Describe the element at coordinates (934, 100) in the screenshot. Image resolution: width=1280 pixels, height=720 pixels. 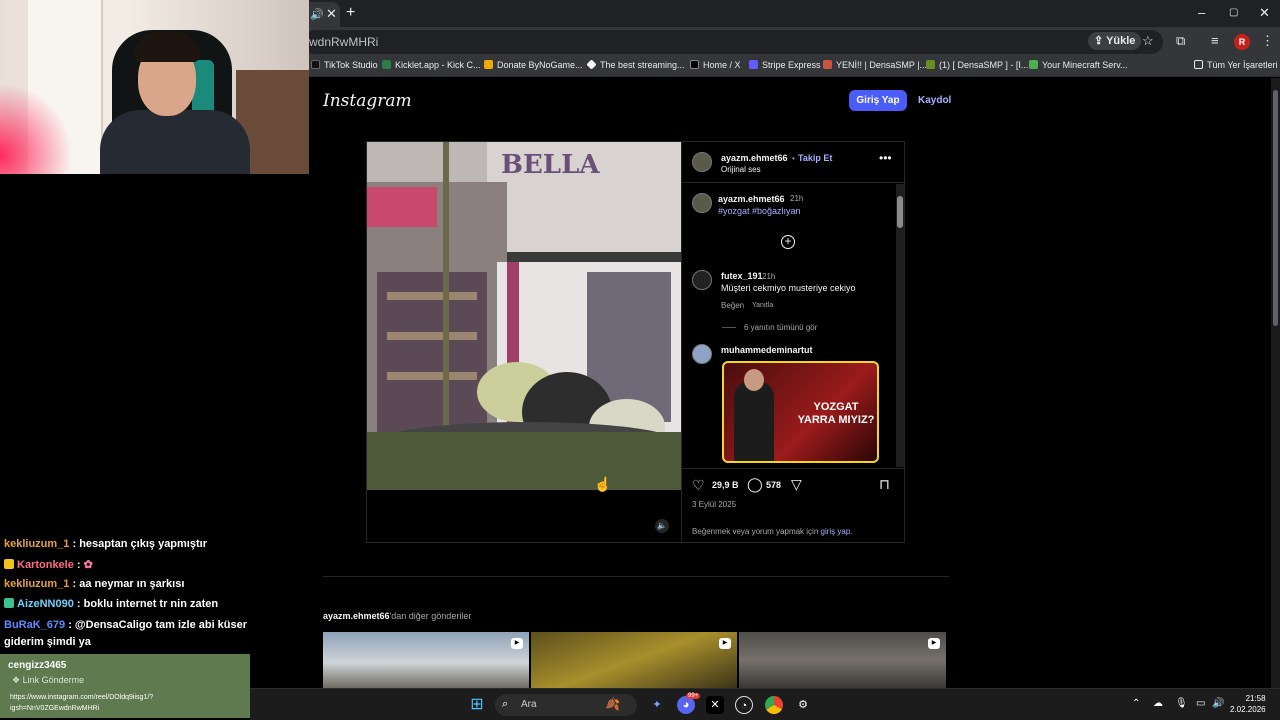
I see `signup-link: Kaydol` at that location.